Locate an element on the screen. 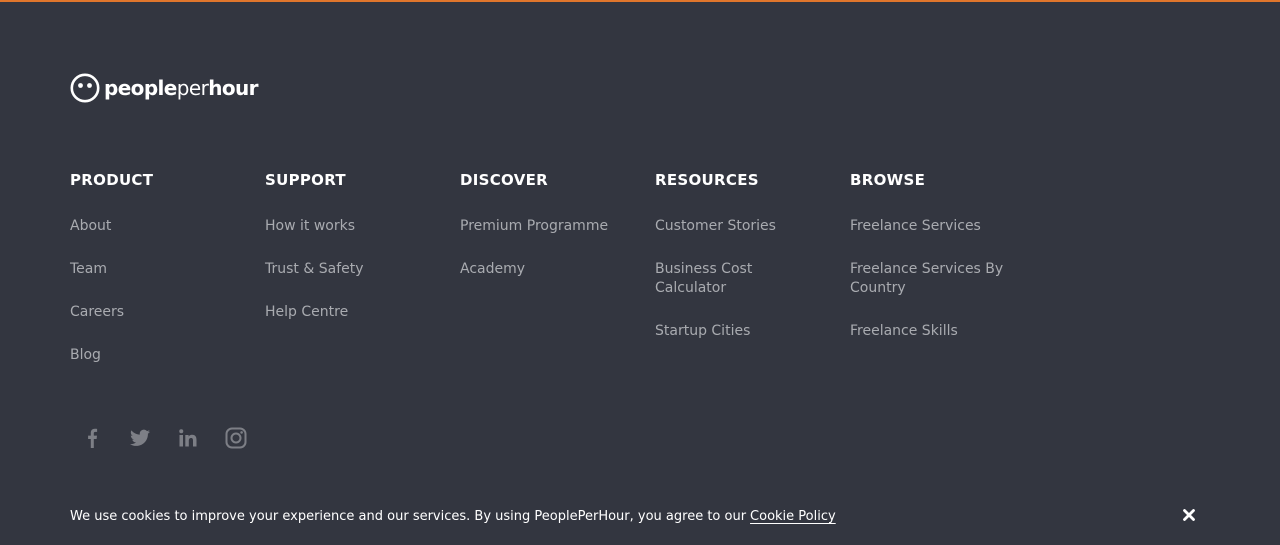  linkedin-icon is located at coordinates (188, 438).